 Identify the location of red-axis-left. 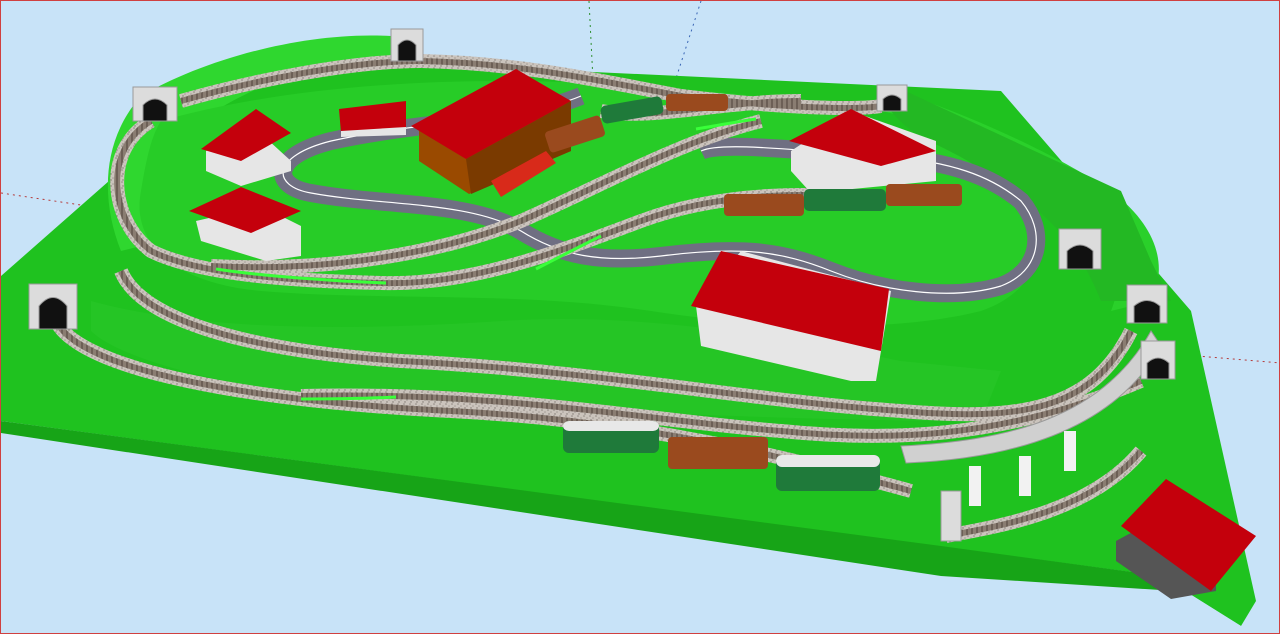
(41, 199).